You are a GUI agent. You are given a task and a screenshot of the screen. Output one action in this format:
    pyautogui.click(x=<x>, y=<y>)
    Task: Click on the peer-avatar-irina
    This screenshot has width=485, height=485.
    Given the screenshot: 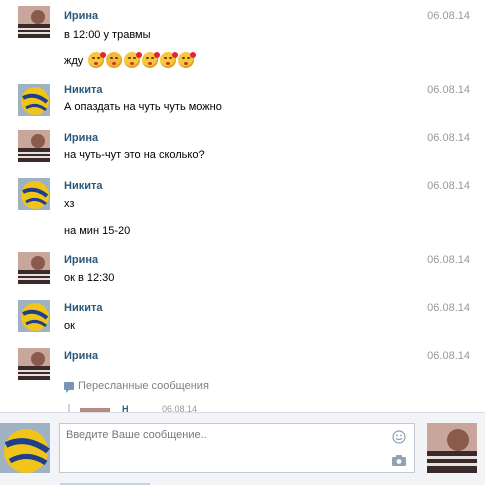 What is the action you would take?
    pyautogui.click(x=452, y=448)
    